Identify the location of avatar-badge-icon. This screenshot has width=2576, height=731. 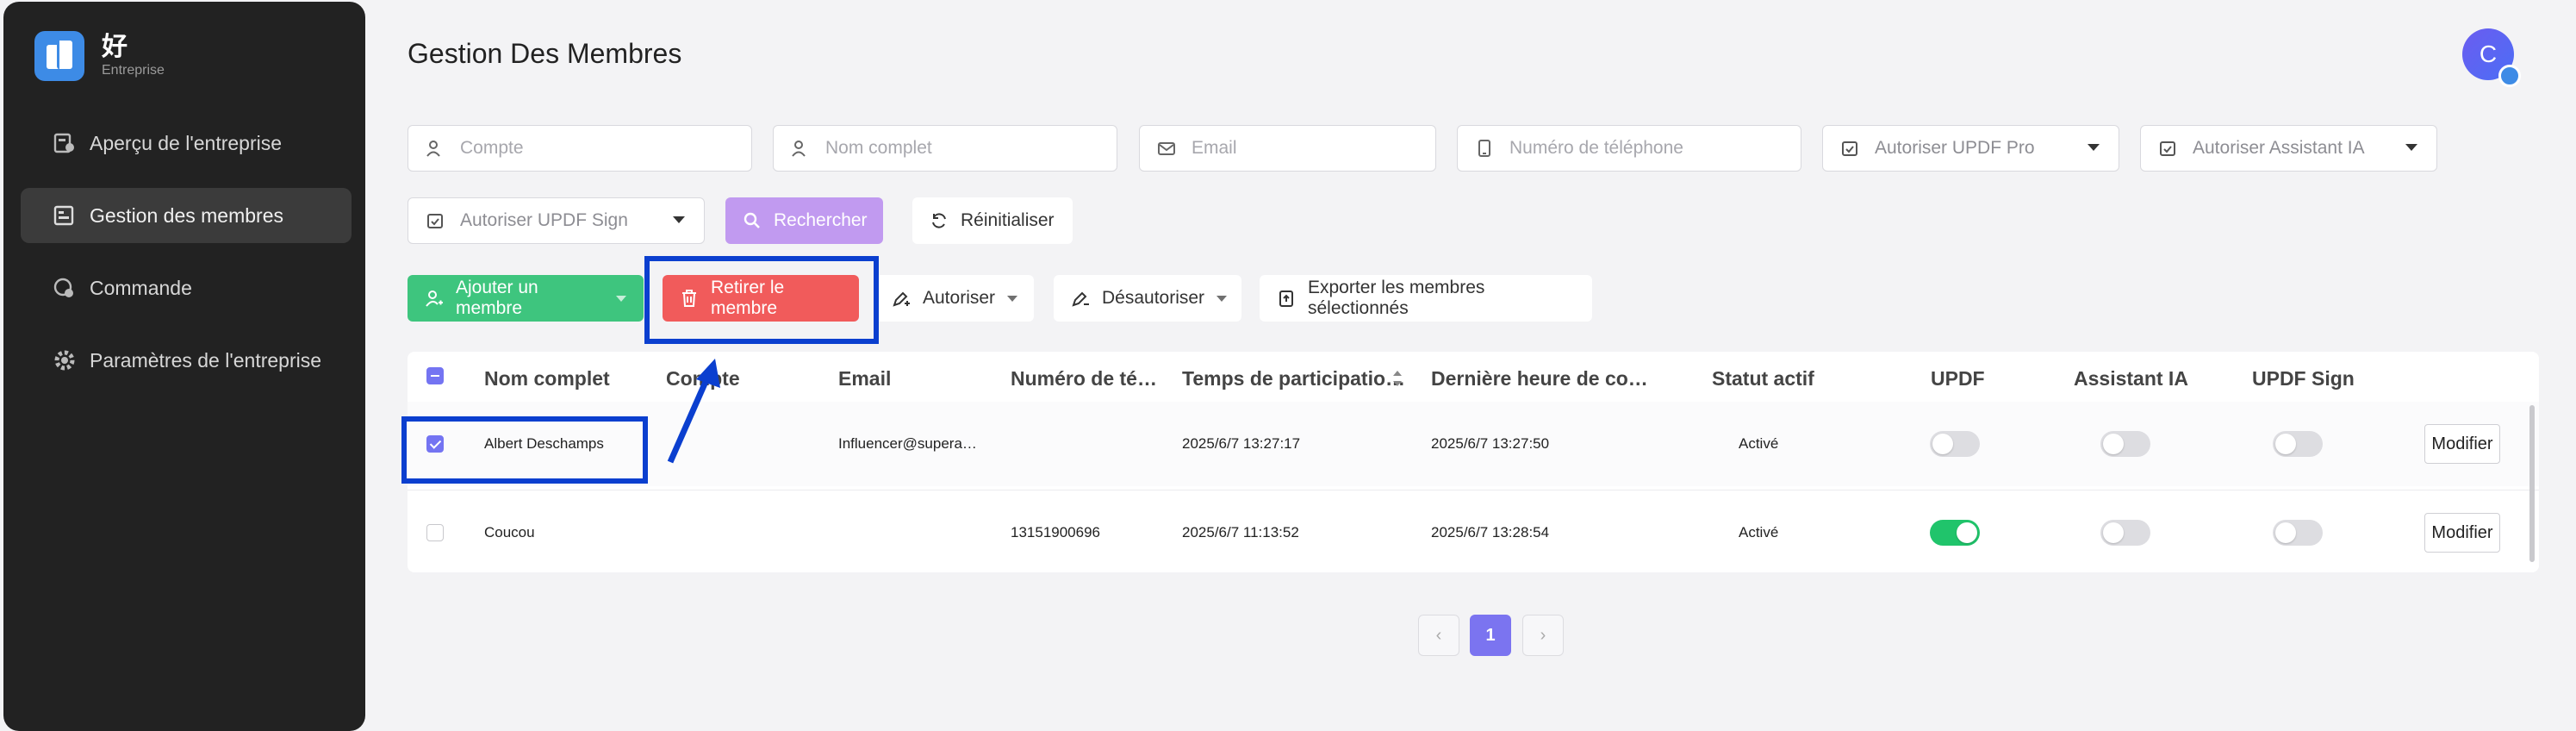
(2510, 76).